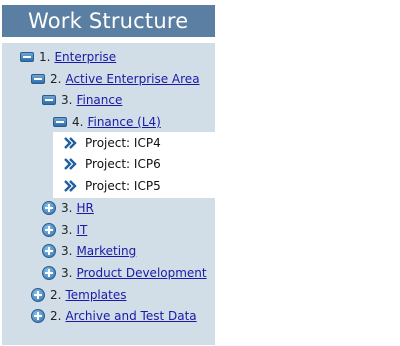  What do you see at coordinates (123, 164) in the screenshot?
I see `project-label: Project: ICP6` at bounding box center [123, 164].